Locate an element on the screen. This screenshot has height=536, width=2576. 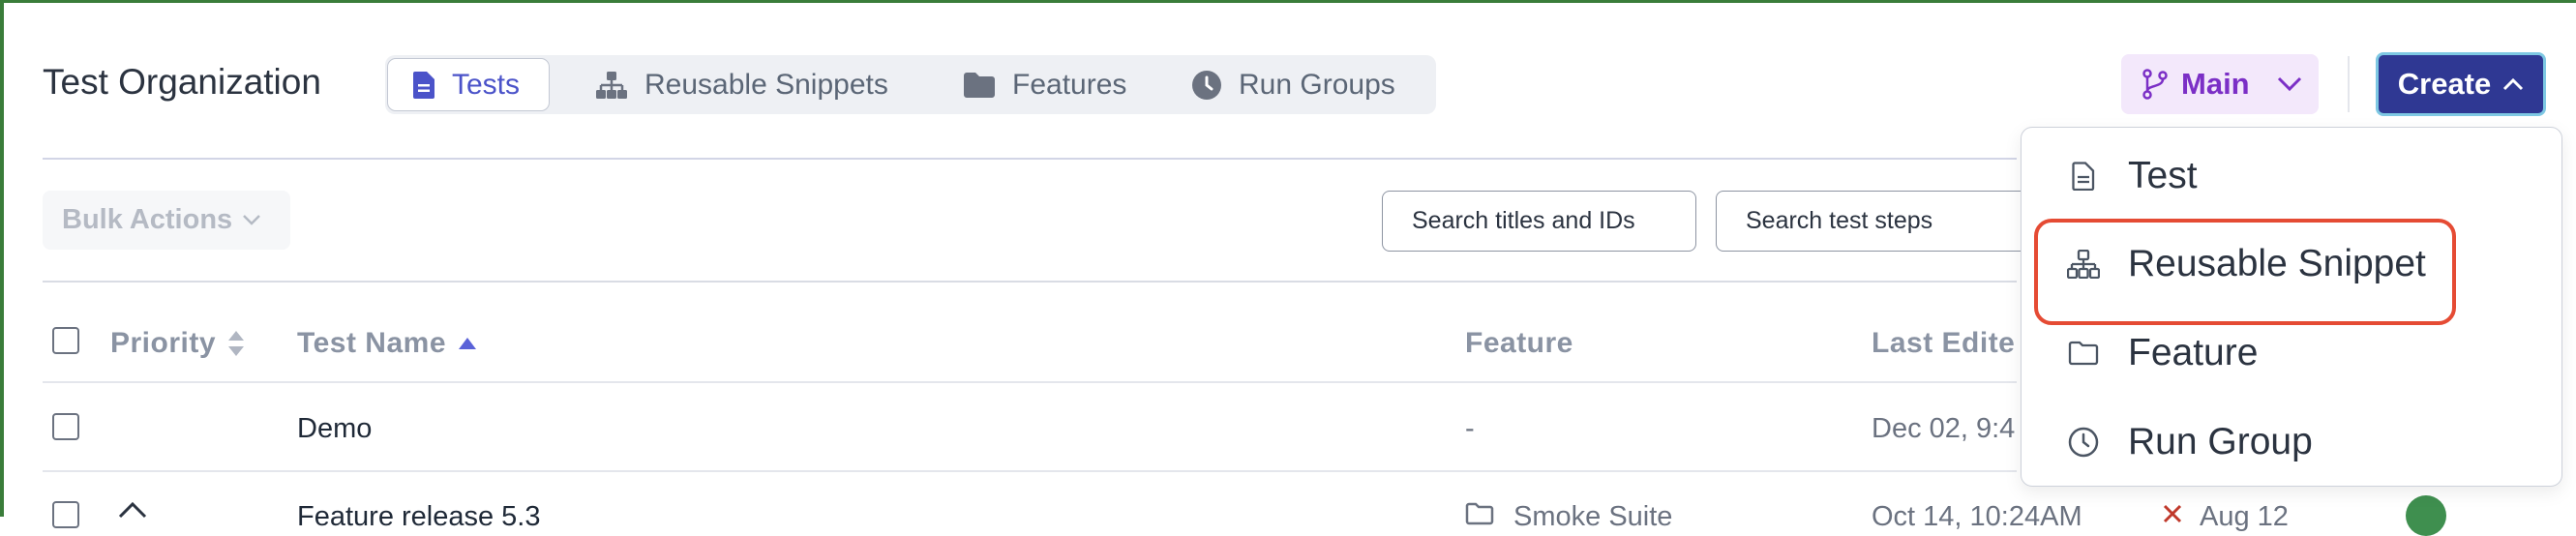
column-label: Feature is located at coordinates (1519, 343).